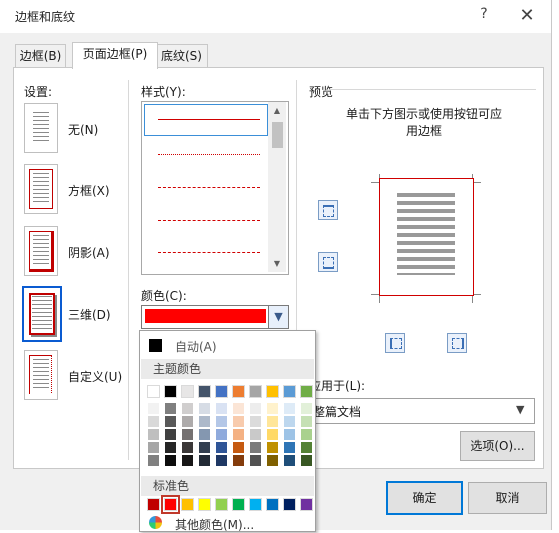  What do you see at coordinates (395, 343) in the screenshot?
I see `left-border-button` at bounding box center [395, 343].